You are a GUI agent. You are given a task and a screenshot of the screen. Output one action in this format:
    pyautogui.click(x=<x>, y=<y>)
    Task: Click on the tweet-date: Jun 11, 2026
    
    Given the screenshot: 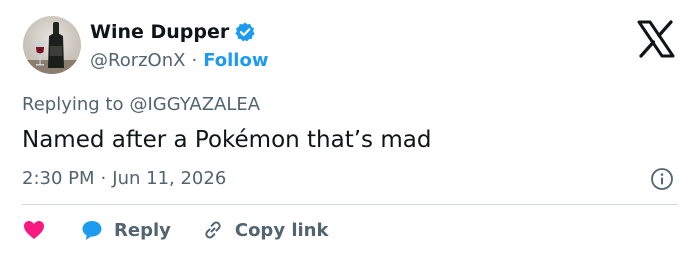 What is the action you would take?
    pyautogui.click(x=169, y=178)
    